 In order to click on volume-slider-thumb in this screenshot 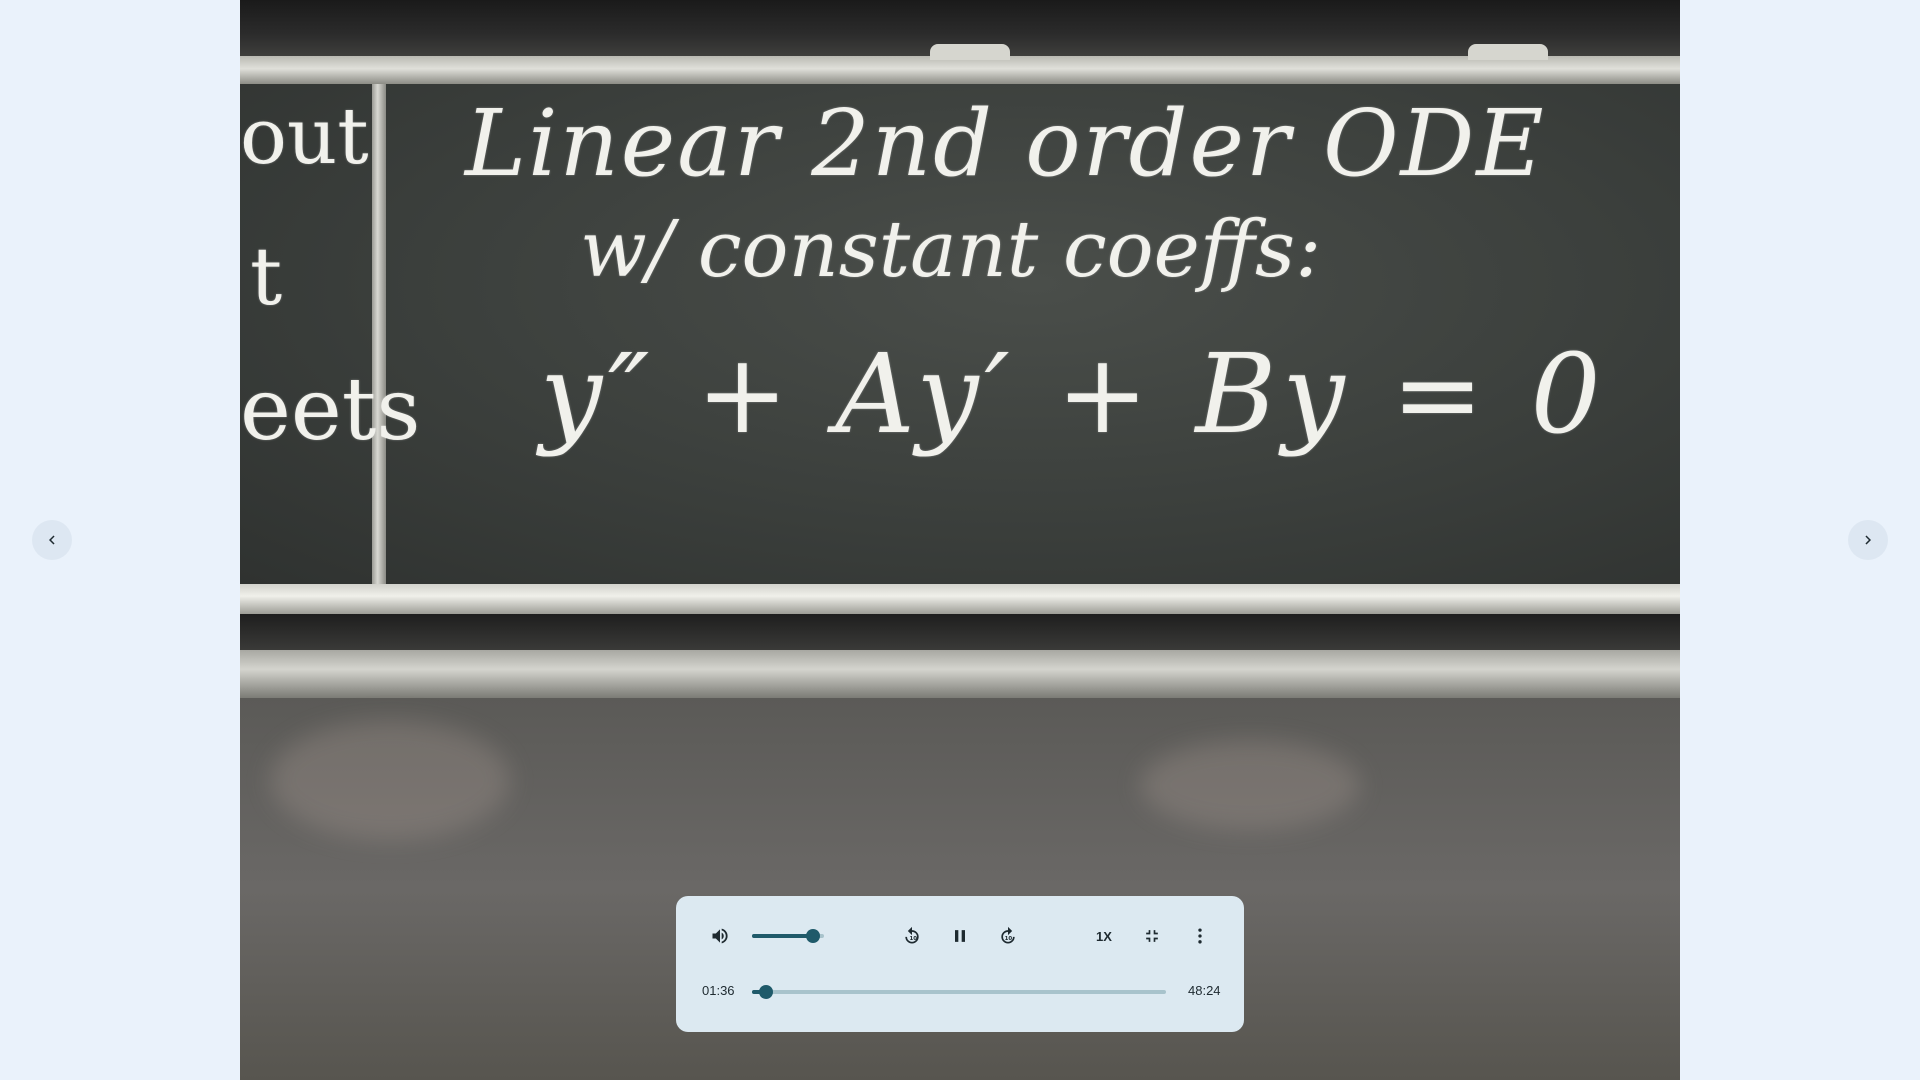, I will do `click(813, 936)`.